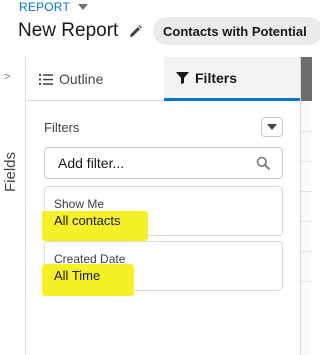  Describe the element at coordinates (216, 77) in the screenshot. I see `tab-filters-label: Filters` at that location.